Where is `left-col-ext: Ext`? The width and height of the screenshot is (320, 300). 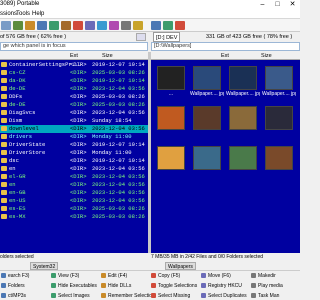 left-col-ext: Ext is located at coordinates (74, 56).